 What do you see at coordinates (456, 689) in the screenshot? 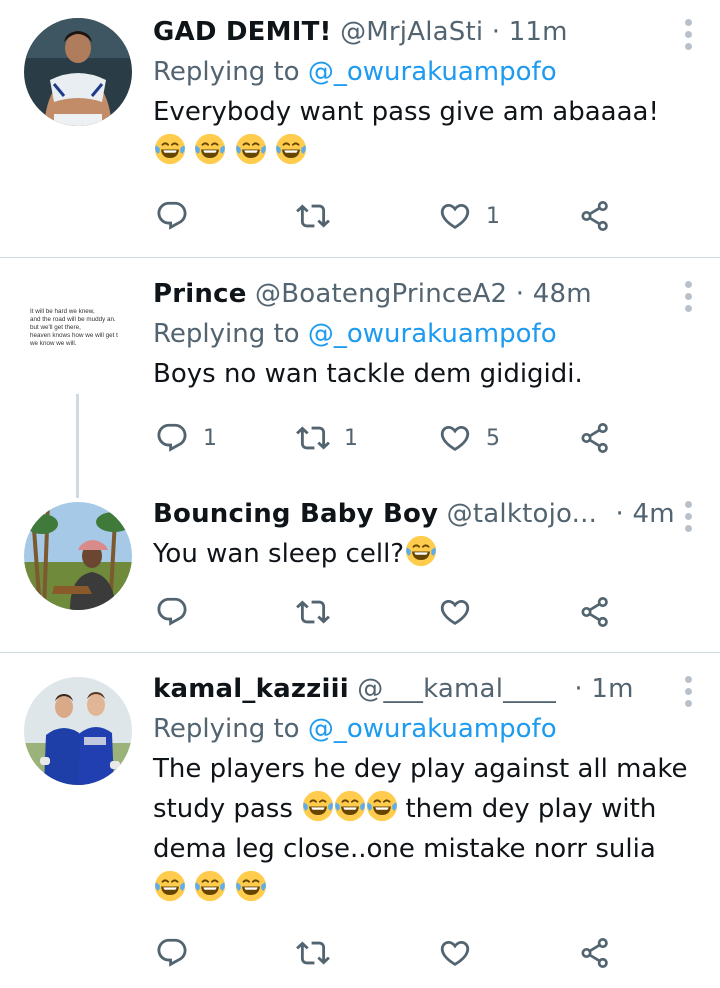
I see `user-handle: @___kamal____` at bounding box center [456, 689].